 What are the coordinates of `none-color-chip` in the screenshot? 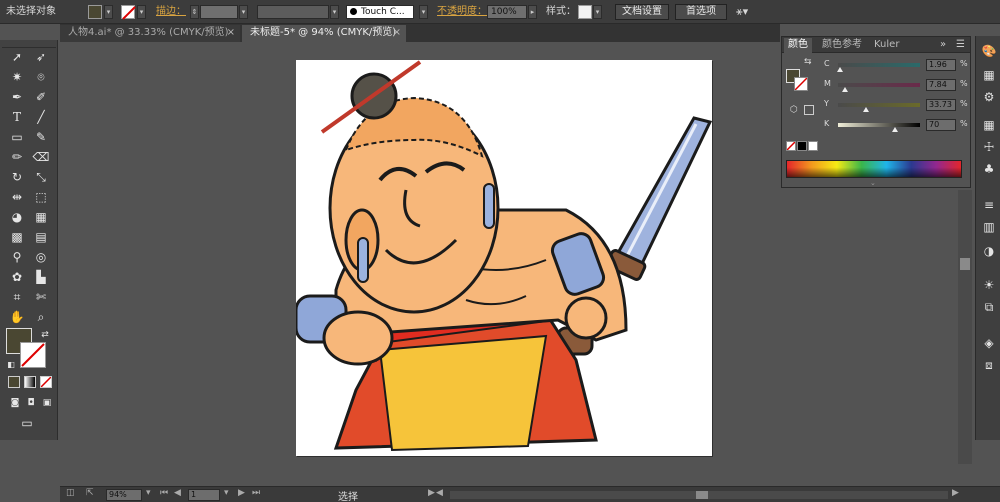 It's located at (791, 146).